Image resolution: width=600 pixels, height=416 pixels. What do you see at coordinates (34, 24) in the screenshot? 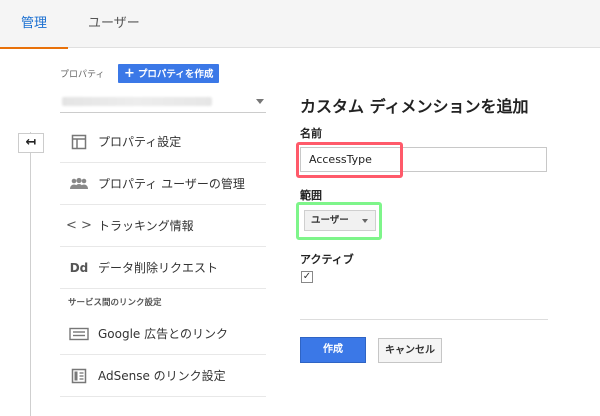
I see `tab-admin: 管理` at bounding box center [34, 24].